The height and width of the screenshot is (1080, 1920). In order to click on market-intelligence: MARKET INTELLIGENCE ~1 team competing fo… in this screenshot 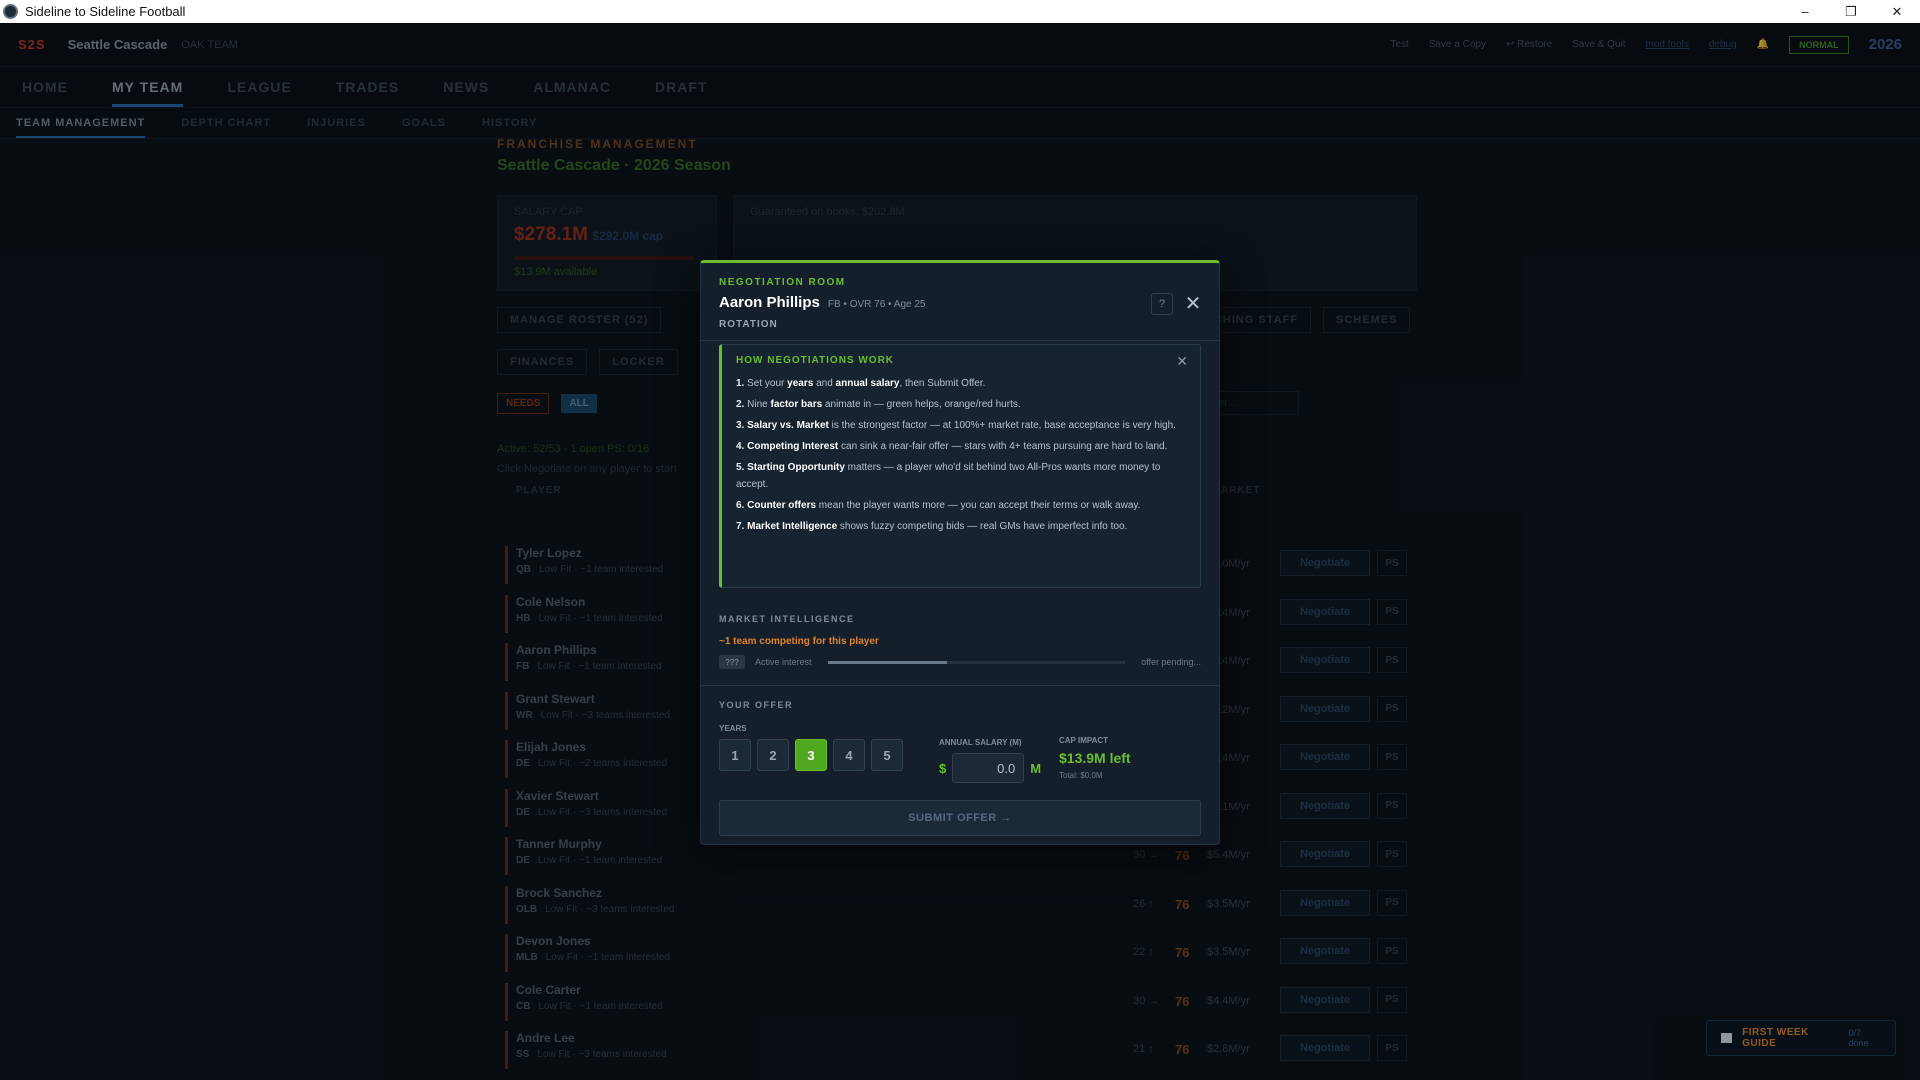, I will do `click(960, 650)`.